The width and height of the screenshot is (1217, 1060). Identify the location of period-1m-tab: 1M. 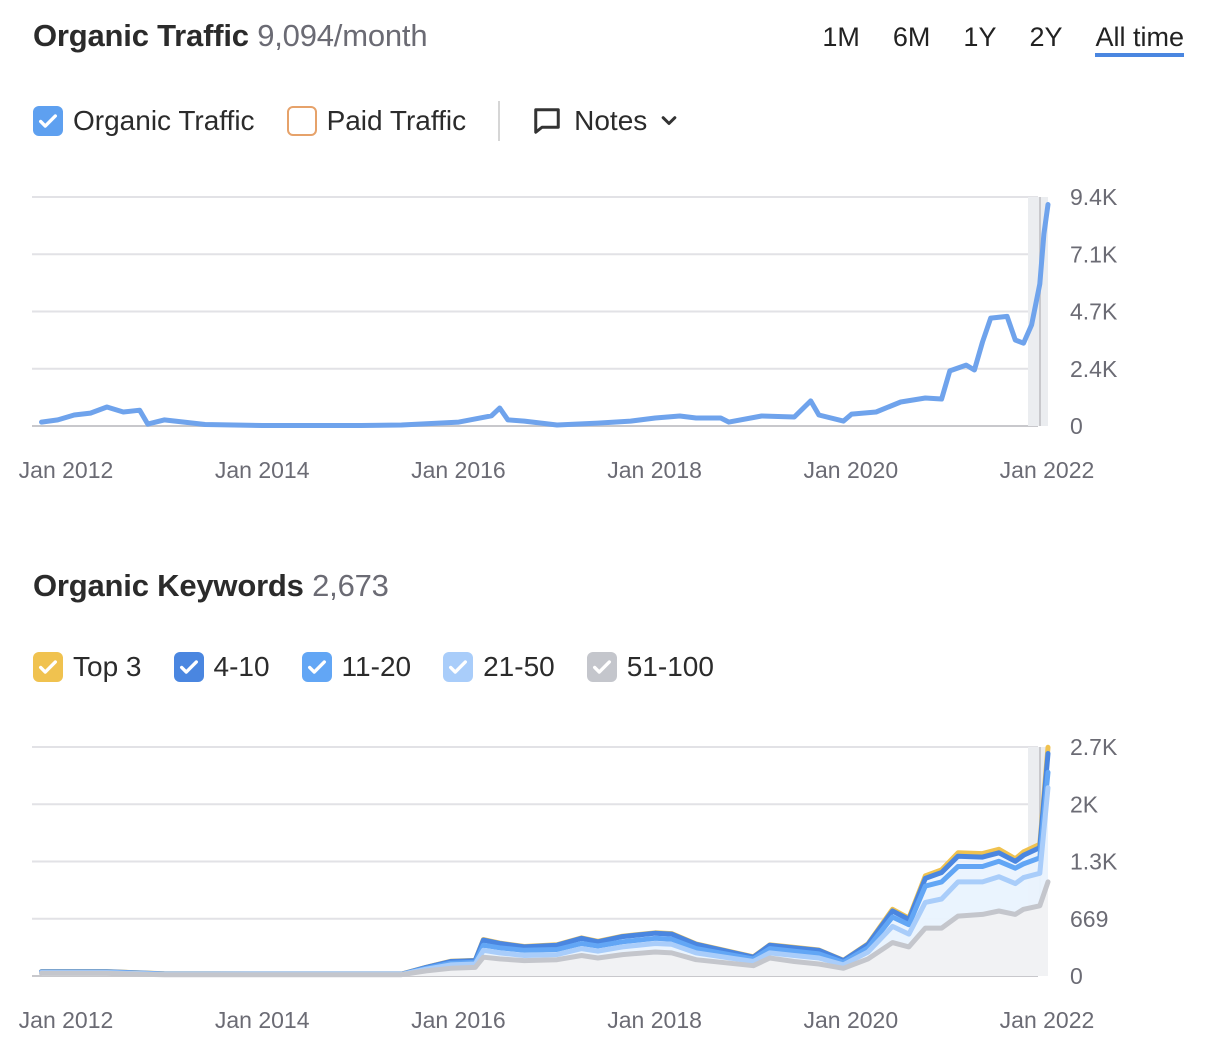
(841, 39).